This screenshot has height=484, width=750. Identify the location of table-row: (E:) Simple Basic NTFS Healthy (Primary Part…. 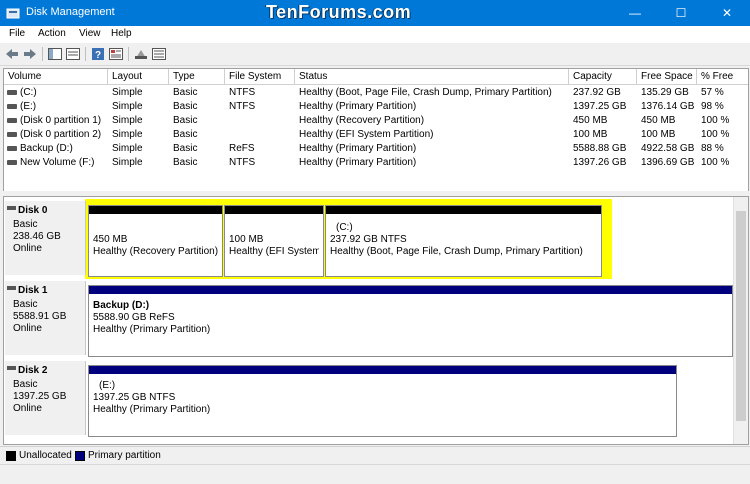
(376, 107).